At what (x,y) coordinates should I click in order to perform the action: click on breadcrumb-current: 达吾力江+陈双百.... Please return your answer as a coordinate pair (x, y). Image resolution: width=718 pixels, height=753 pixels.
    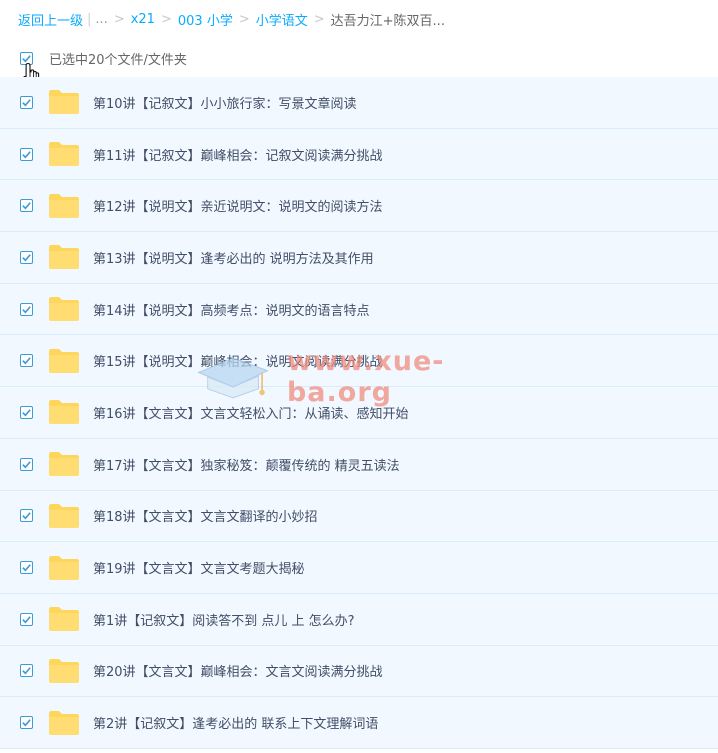
    Looking at the image, I should click on (387, 21).